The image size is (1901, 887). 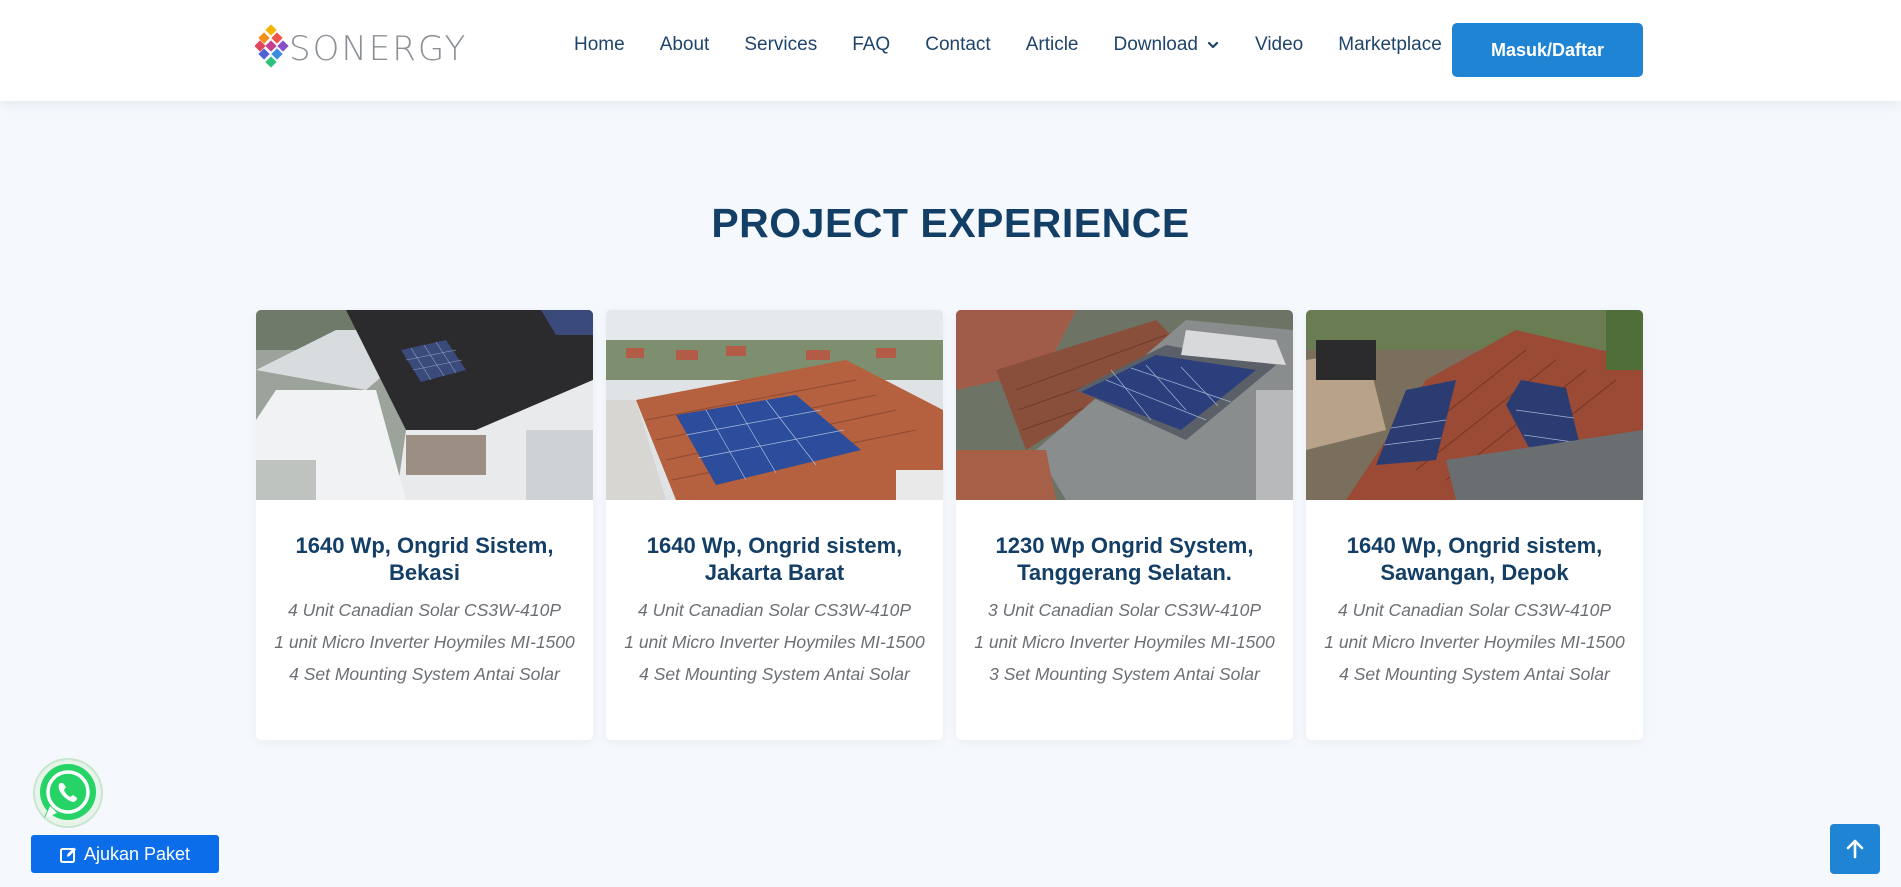 What do you see at coordinates (1547, 50) in the screenshot?
I see `login-register-button: Masuk/Daftar` at bounding box center [1547, 50].